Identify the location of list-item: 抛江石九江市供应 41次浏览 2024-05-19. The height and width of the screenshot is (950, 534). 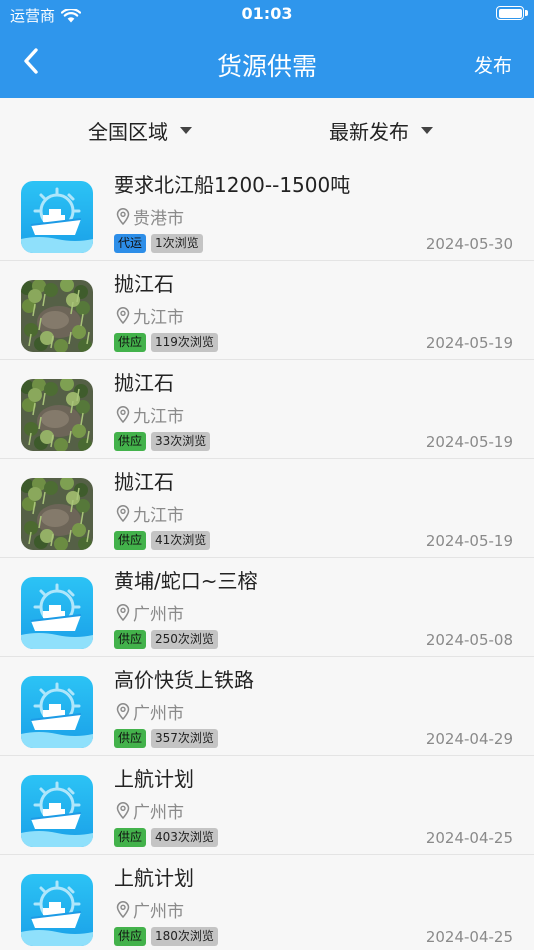
(267, 508).